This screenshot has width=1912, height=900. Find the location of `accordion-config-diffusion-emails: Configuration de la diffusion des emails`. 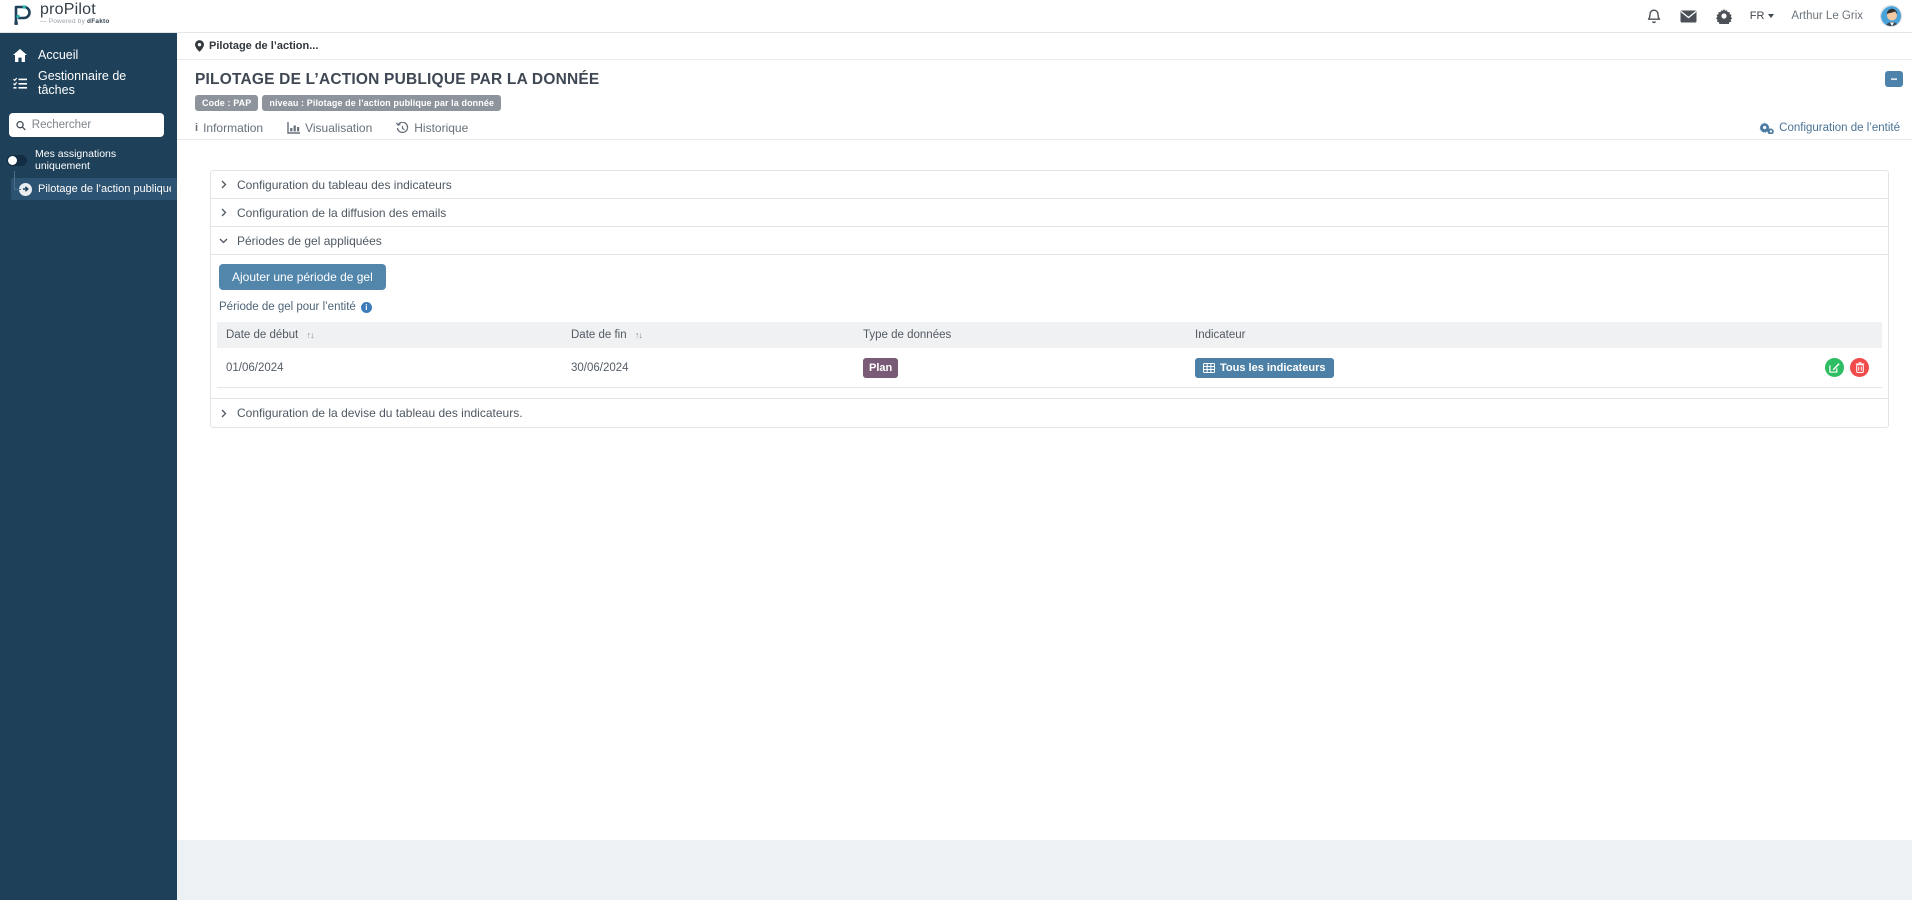

accordion-config-diffusion-emails: Configuration de la diffusion des emails is located at coordinates (1049, 213).